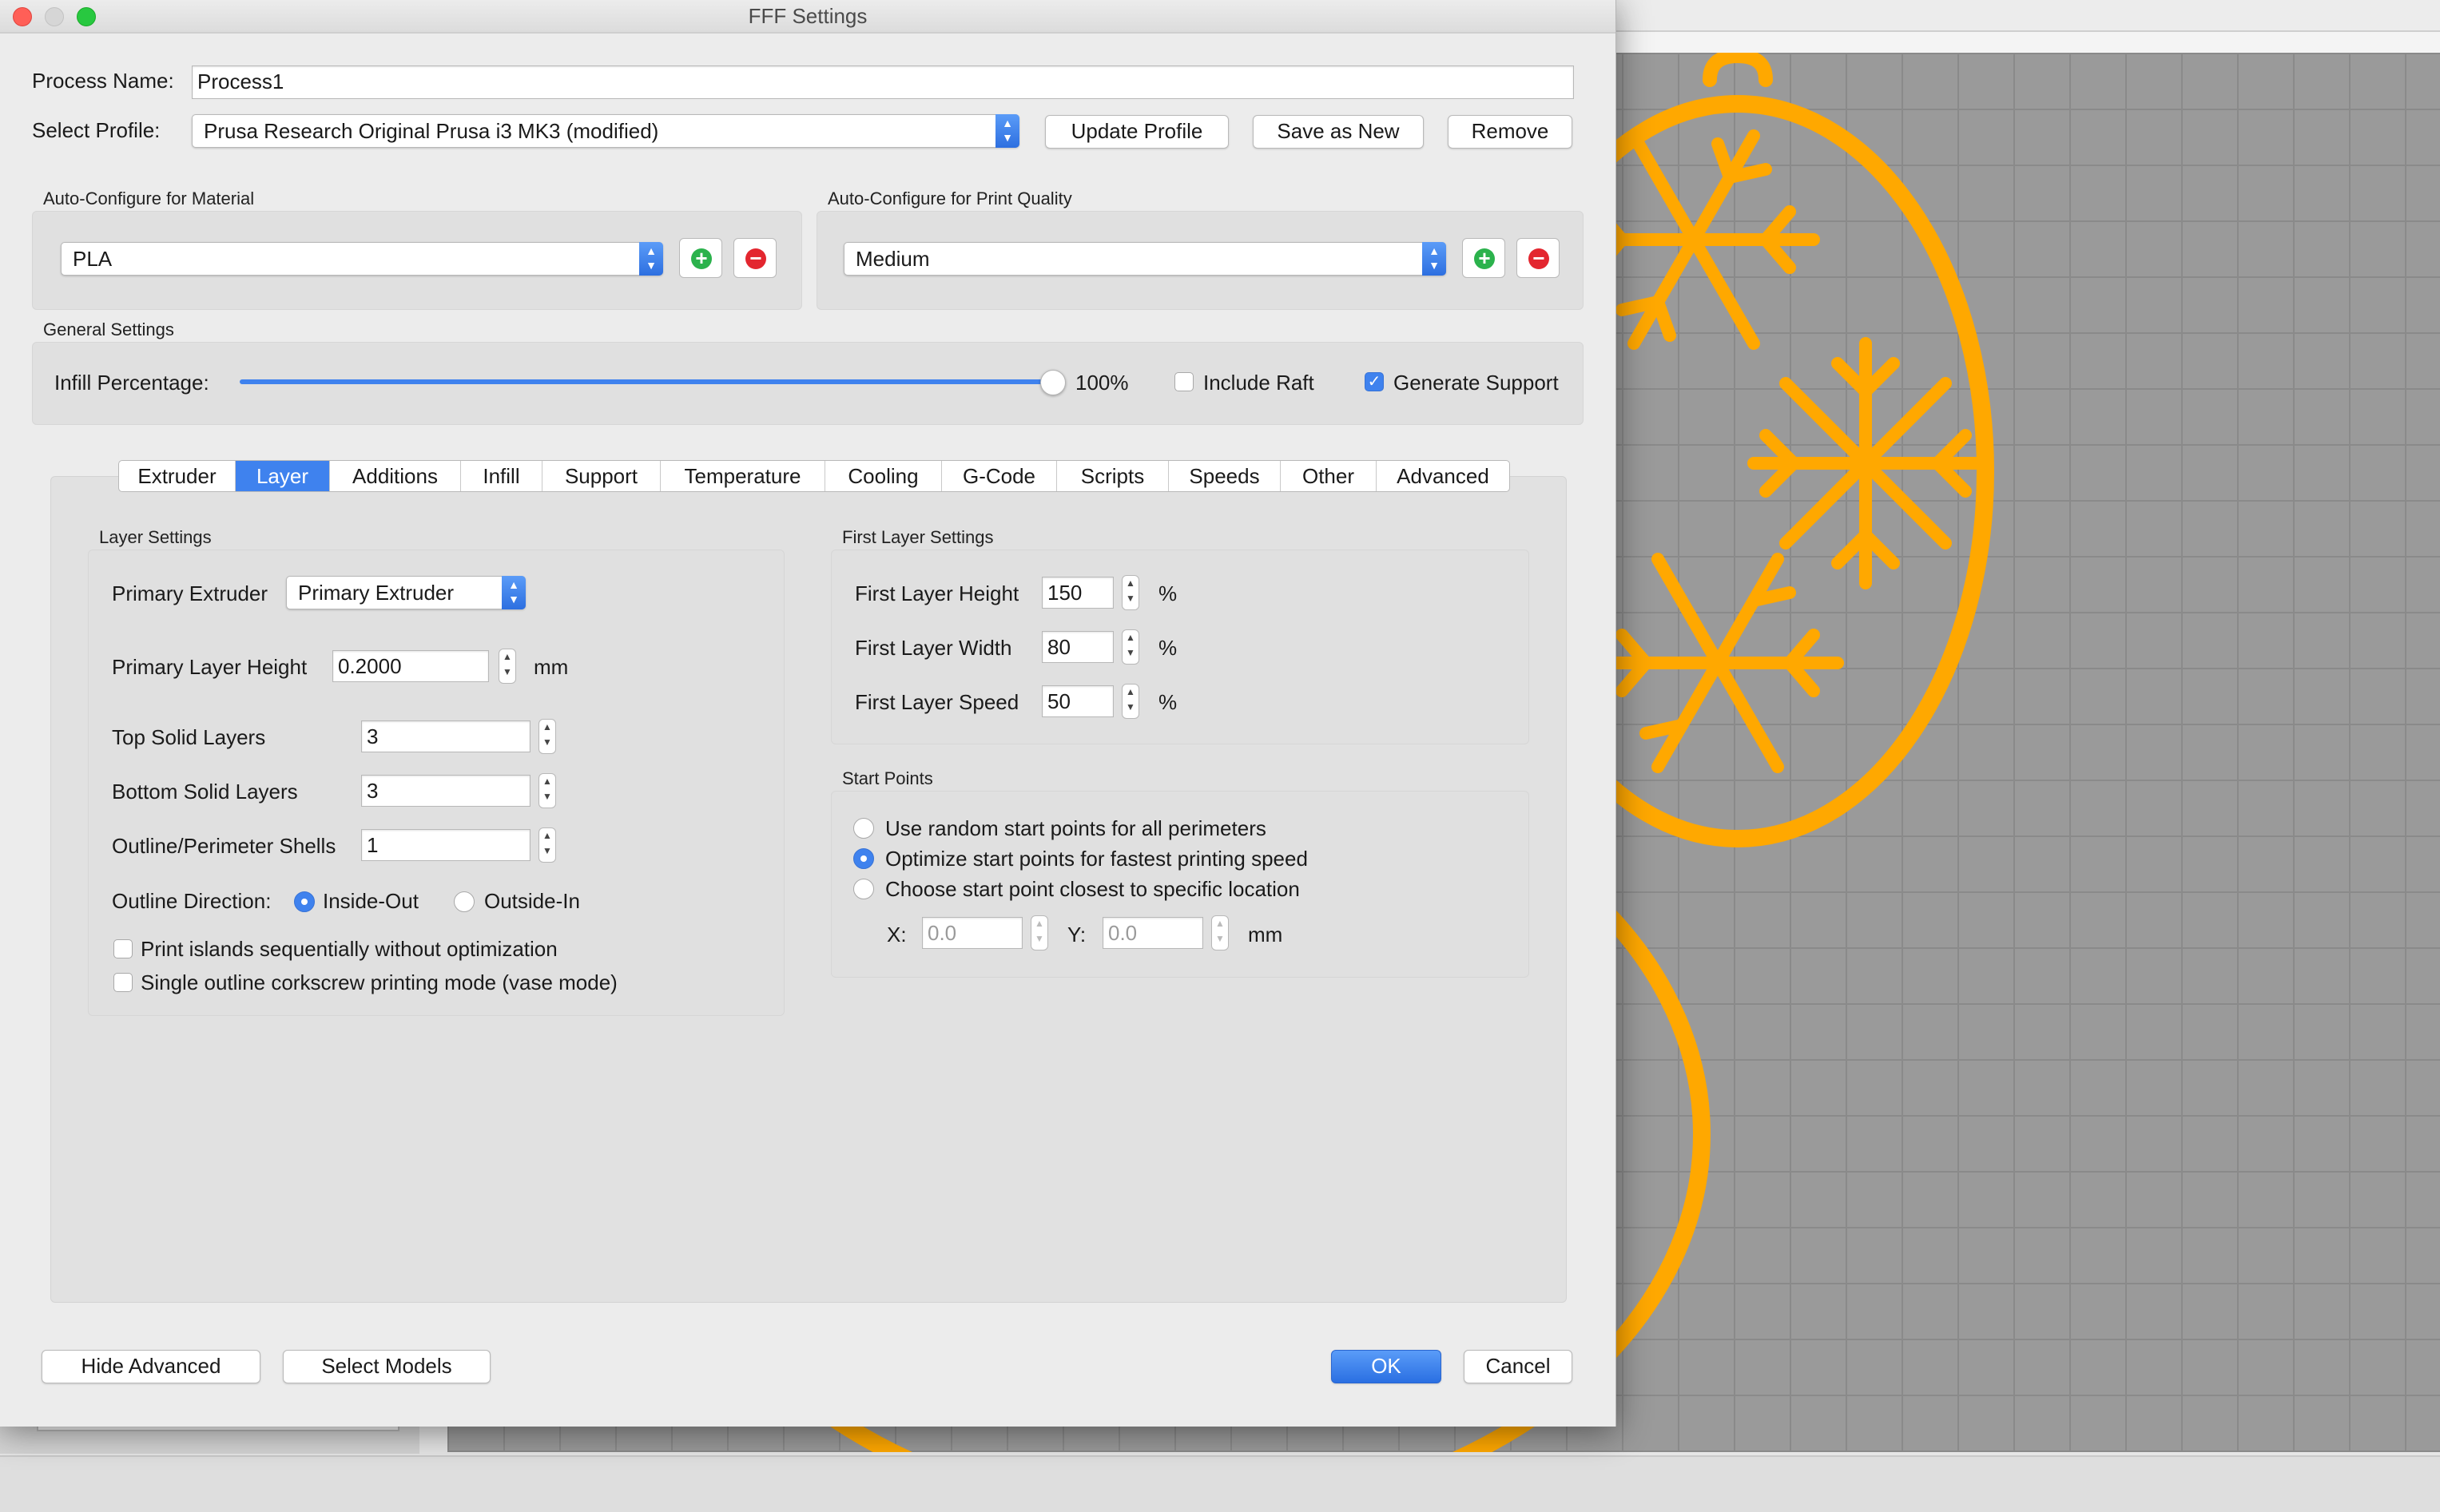 This screenshot has width=2440, height=1512. Describe the element at coordinates (547, 736) in the screenshot. I see `top-solid-stepper: ▲ ▼` at that location.